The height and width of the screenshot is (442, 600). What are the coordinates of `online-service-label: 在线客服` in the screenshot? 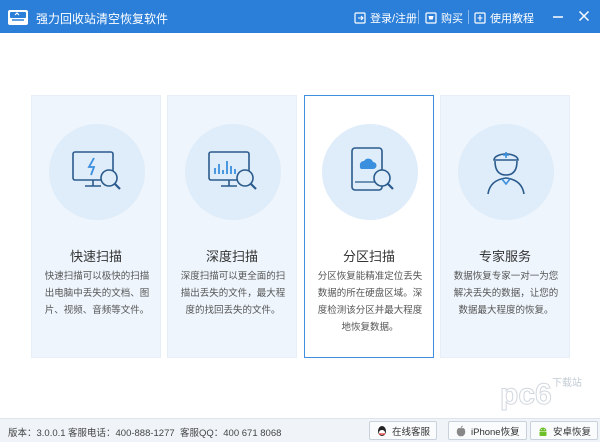 It's located at (411, 432).